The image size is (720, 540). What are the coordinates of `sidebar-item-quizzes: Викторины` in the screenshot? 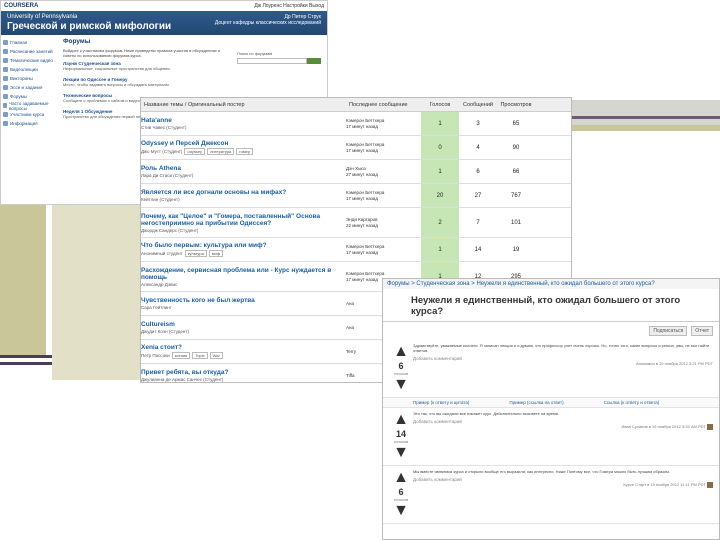 It's located at (30, 78).